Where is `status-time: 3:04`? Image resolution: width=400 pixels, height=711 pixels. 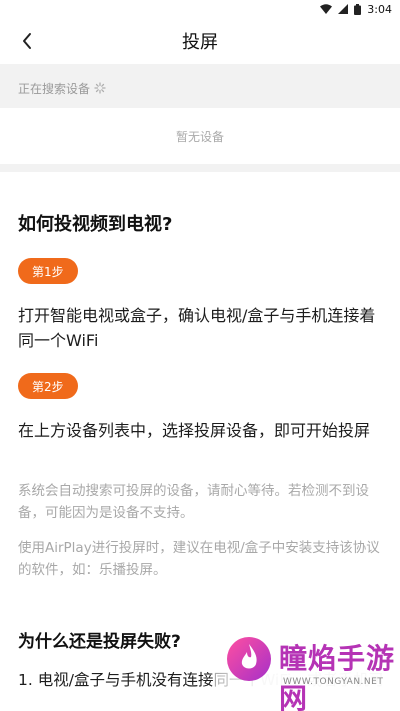
status-time: 3:04 is located at coordinates (379, 9).